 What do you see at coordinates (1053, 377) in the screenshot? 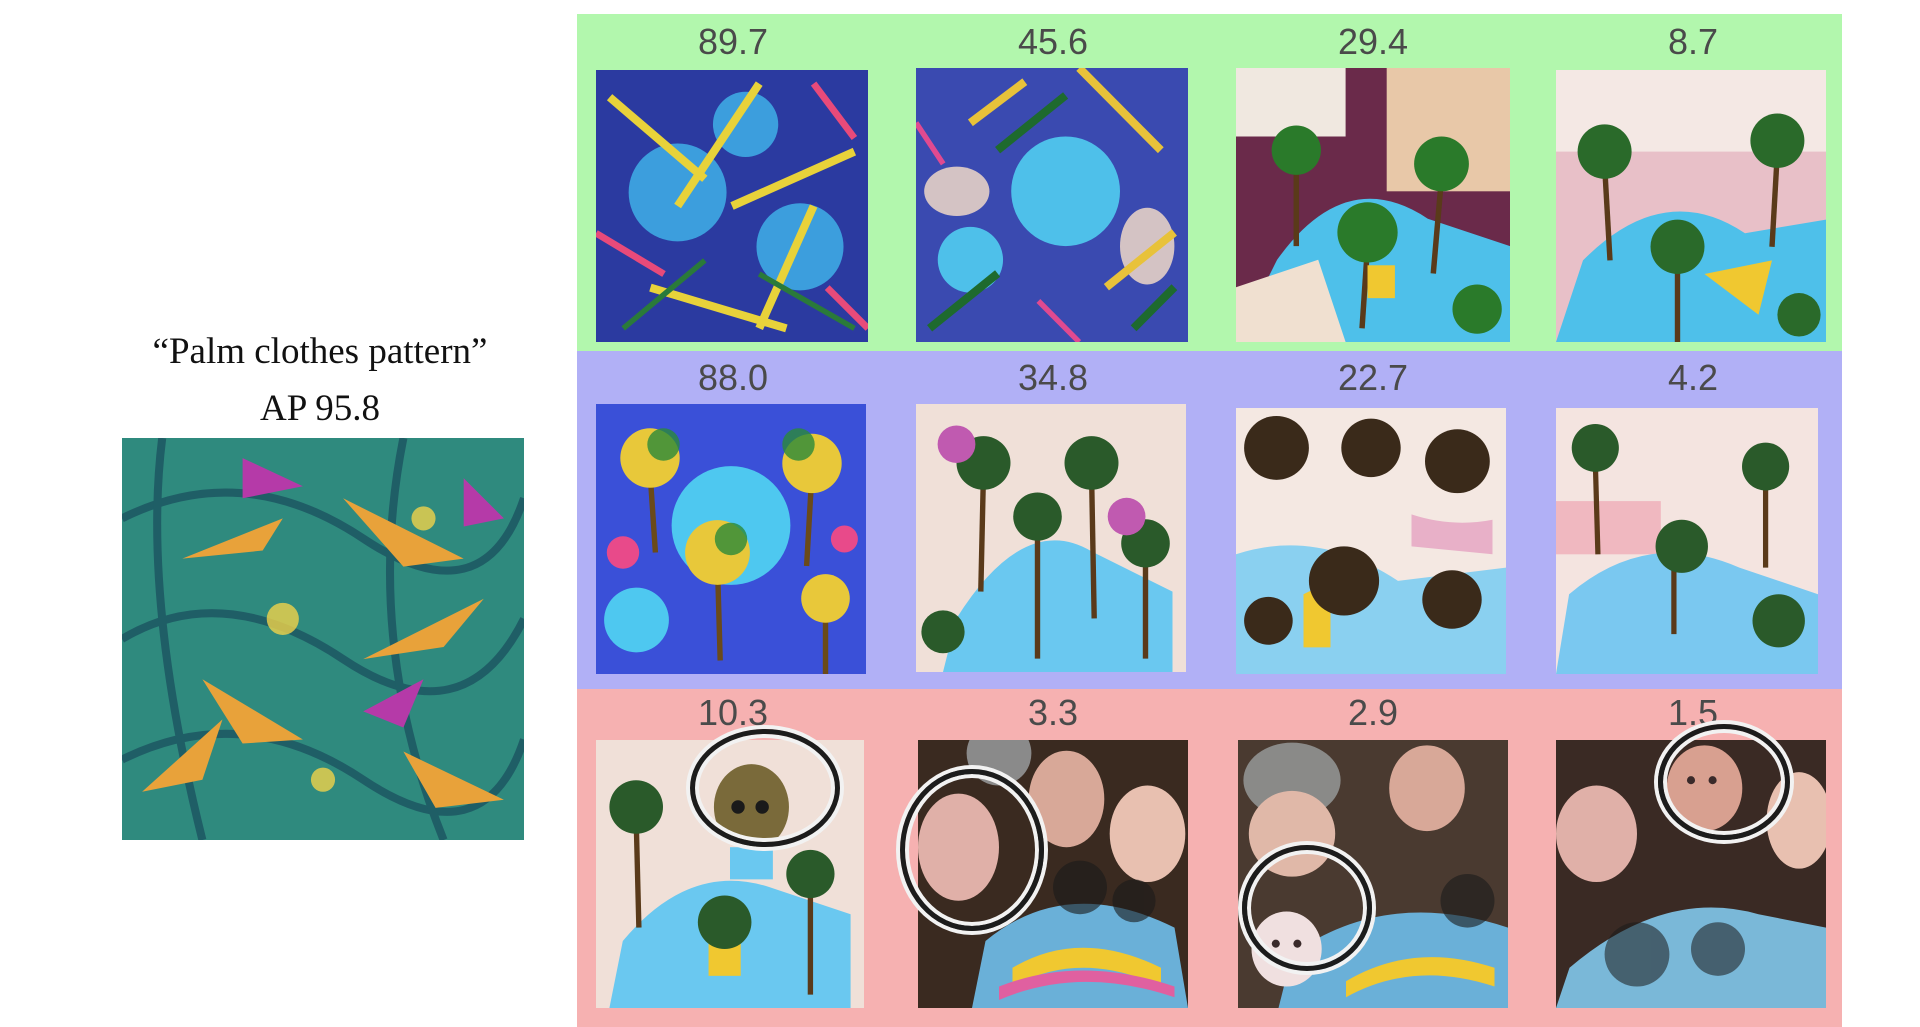
I see `score-label: 34.8` at bounding box center [1053, 377].